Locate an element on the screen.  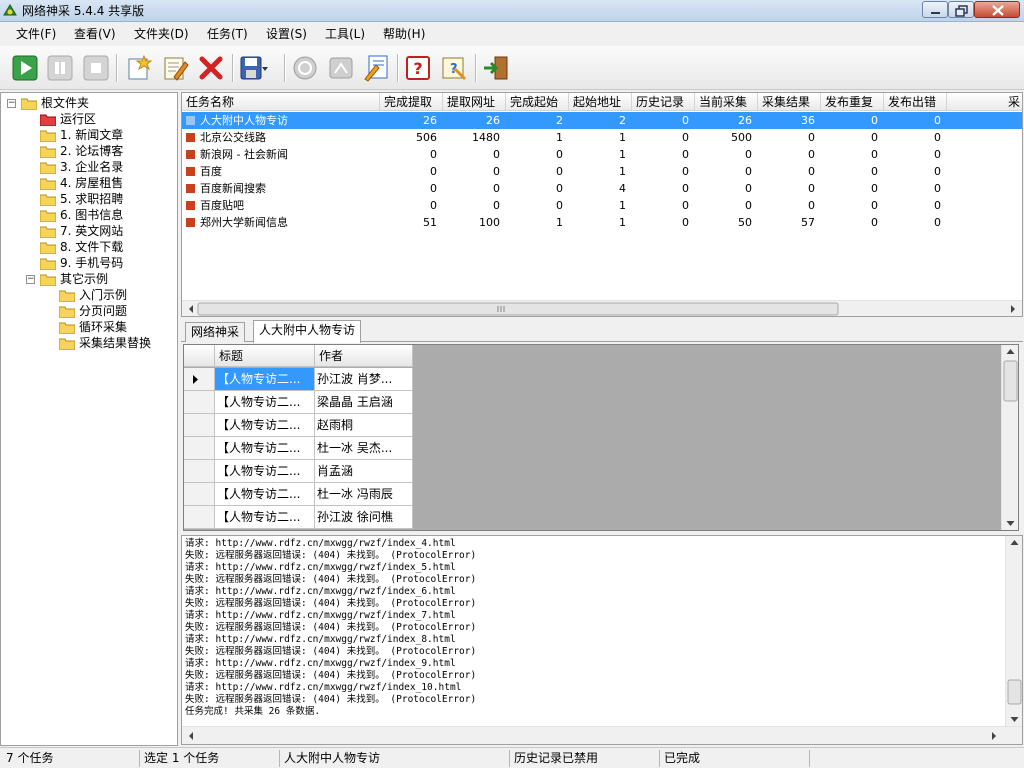
tree-label: 3. 企业名录 is located at coordinates (92, 167).